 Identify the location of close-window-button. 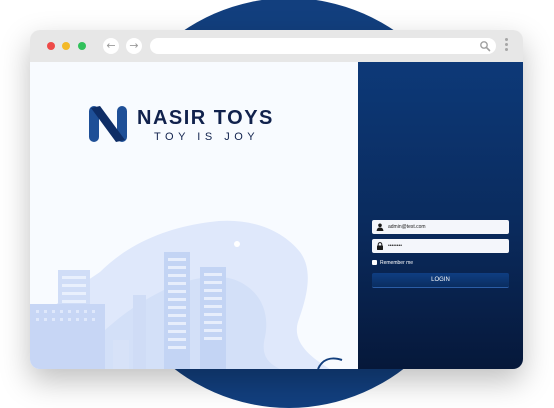
(51, 46).